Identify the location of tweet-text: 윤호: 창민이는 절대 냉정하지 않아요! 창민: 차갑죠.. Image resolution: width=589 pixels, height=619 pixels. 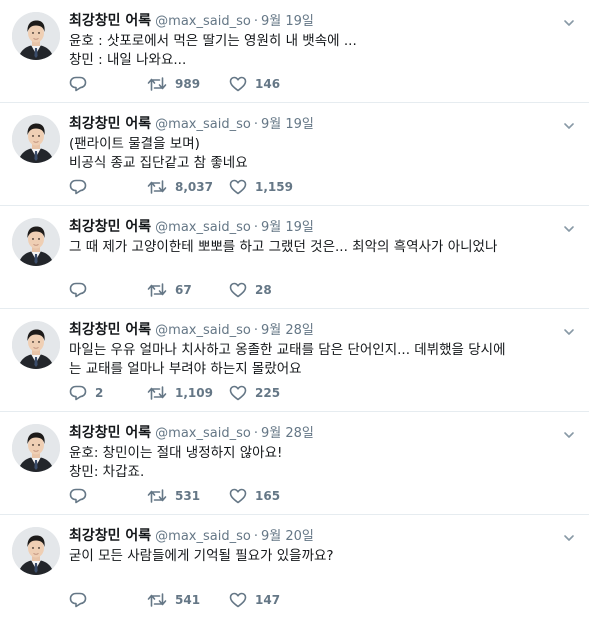
(320, 463).